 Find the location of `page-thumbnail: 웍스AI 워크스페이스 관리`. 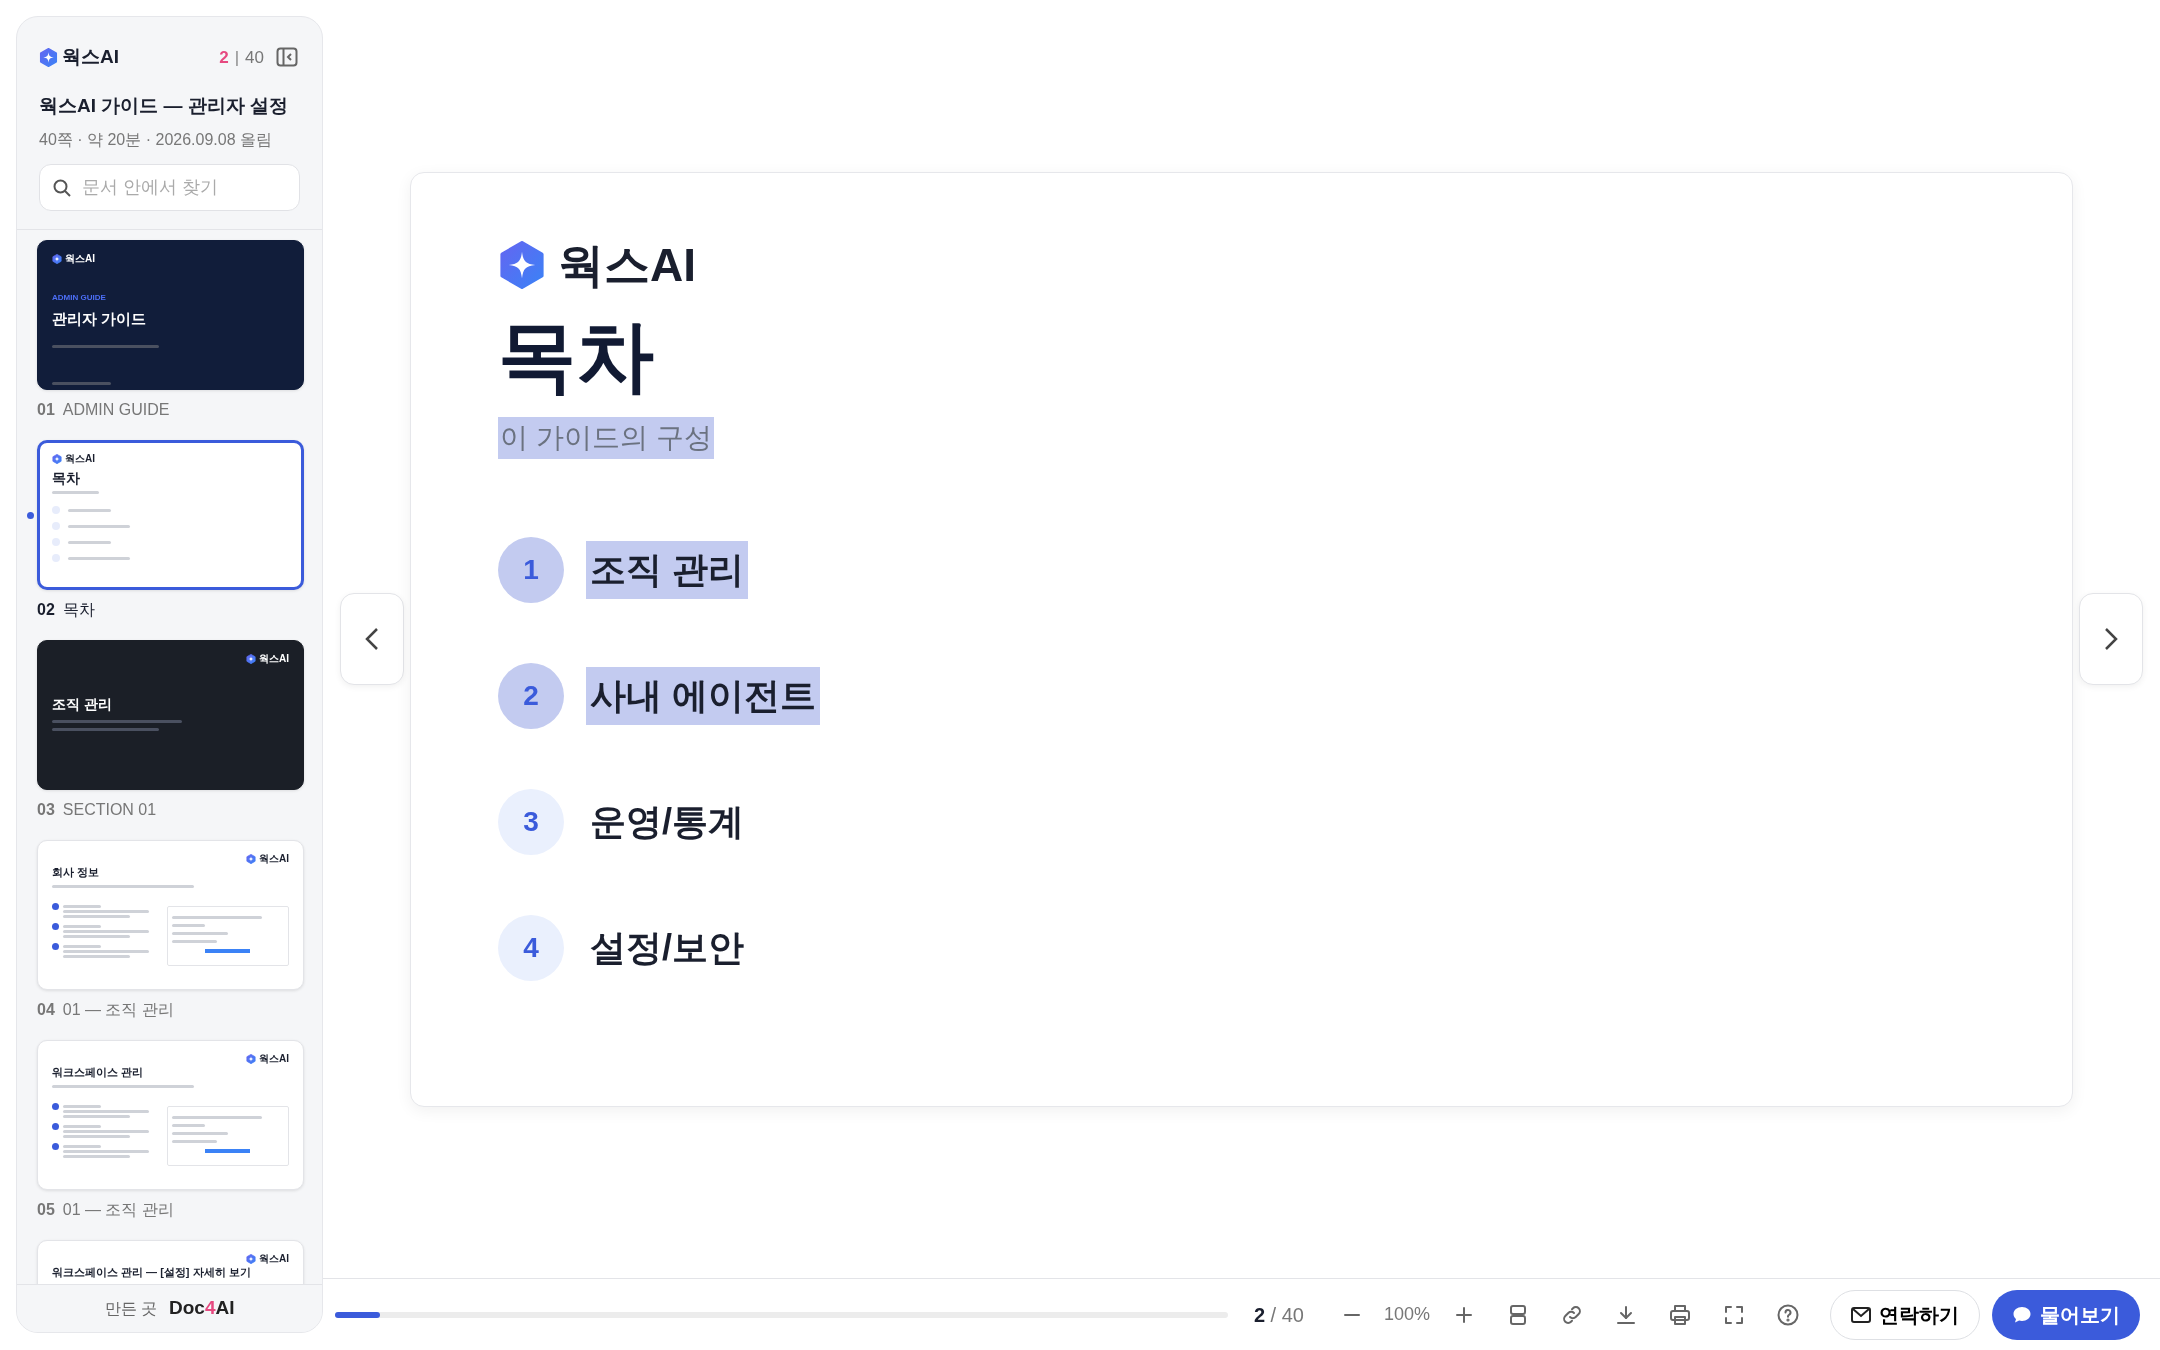

page-thumbnail: 웍스AI 워크스페이스 관리 is located at coordinates (170, 1115).